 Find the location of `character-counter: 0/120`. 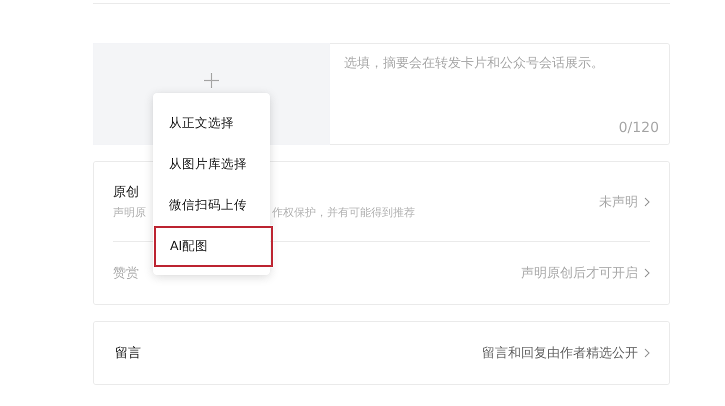

character-counter: 0/120 is located at coordinates (638, 128).